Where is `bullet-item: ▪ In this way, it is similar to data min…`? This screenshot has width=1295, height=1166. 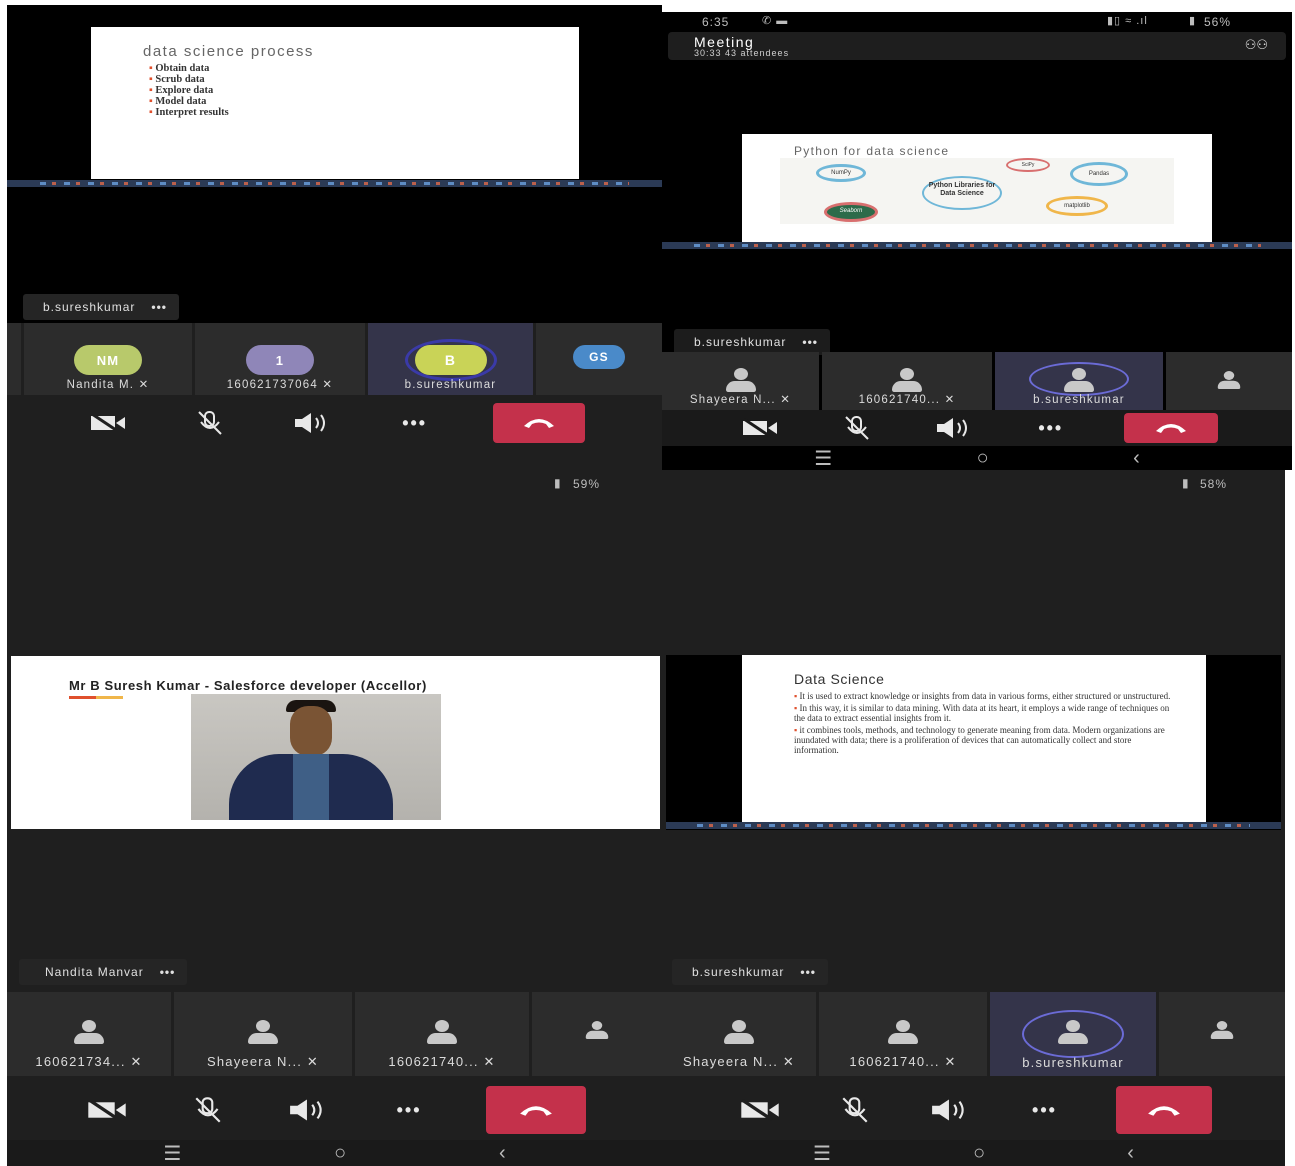
bullet-item: ▪ In this way, it is similar to data min… is located at coordinates (982, 713).